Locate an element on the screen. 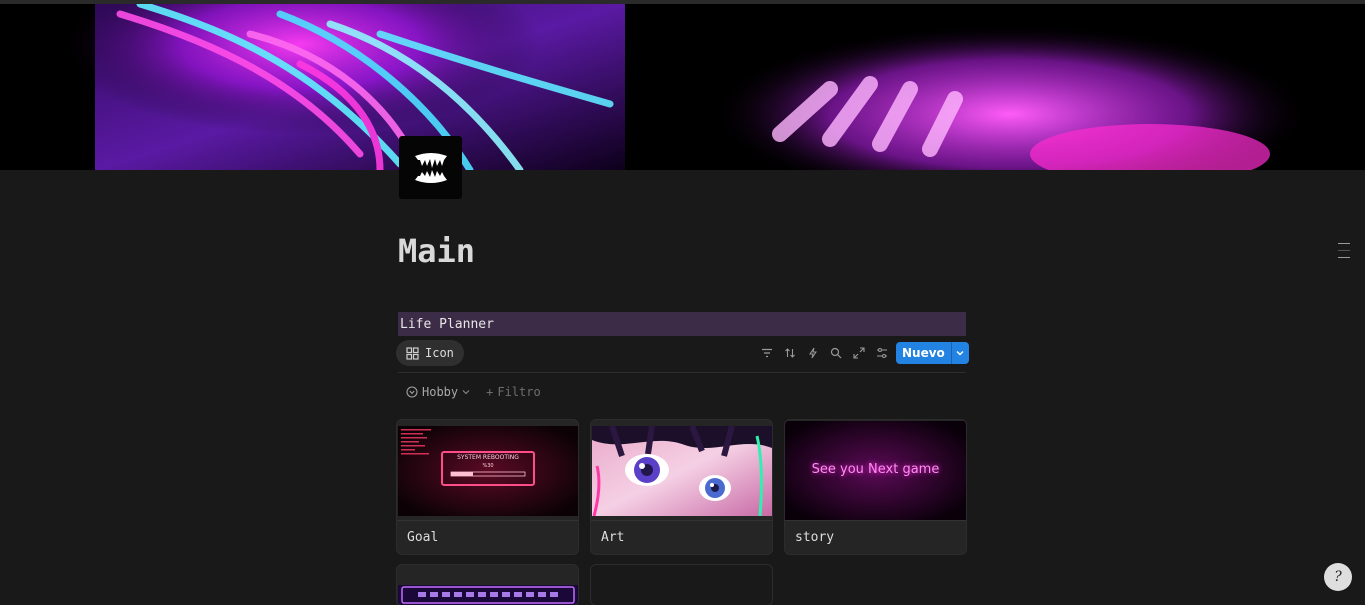 This screenshot has width=1365, height=605. card-cover-goal-subtext: %30 is located at coordinates (488, 466).